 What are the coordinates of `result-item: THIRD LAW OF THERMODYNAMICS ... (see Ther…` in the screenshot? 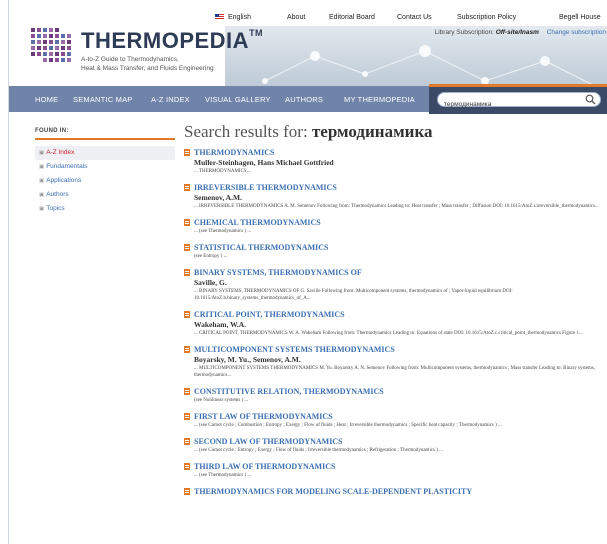 It's located at (395, 470).